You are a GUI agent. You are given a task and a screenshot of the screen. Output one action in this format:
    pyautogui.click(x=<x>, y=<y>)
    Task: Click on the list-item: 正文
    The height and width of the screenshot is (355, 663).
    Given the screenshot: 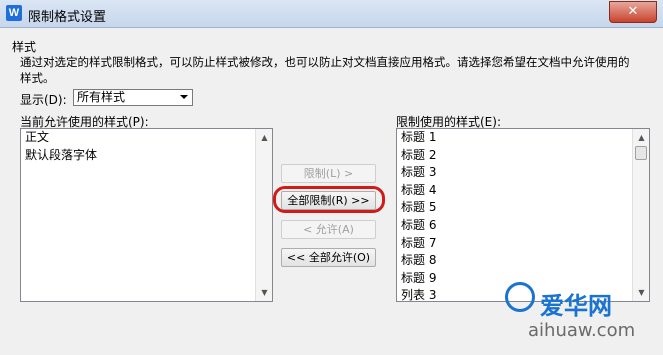 What is the action you would take?
    pyautogui.click(x=146, y=138)
    